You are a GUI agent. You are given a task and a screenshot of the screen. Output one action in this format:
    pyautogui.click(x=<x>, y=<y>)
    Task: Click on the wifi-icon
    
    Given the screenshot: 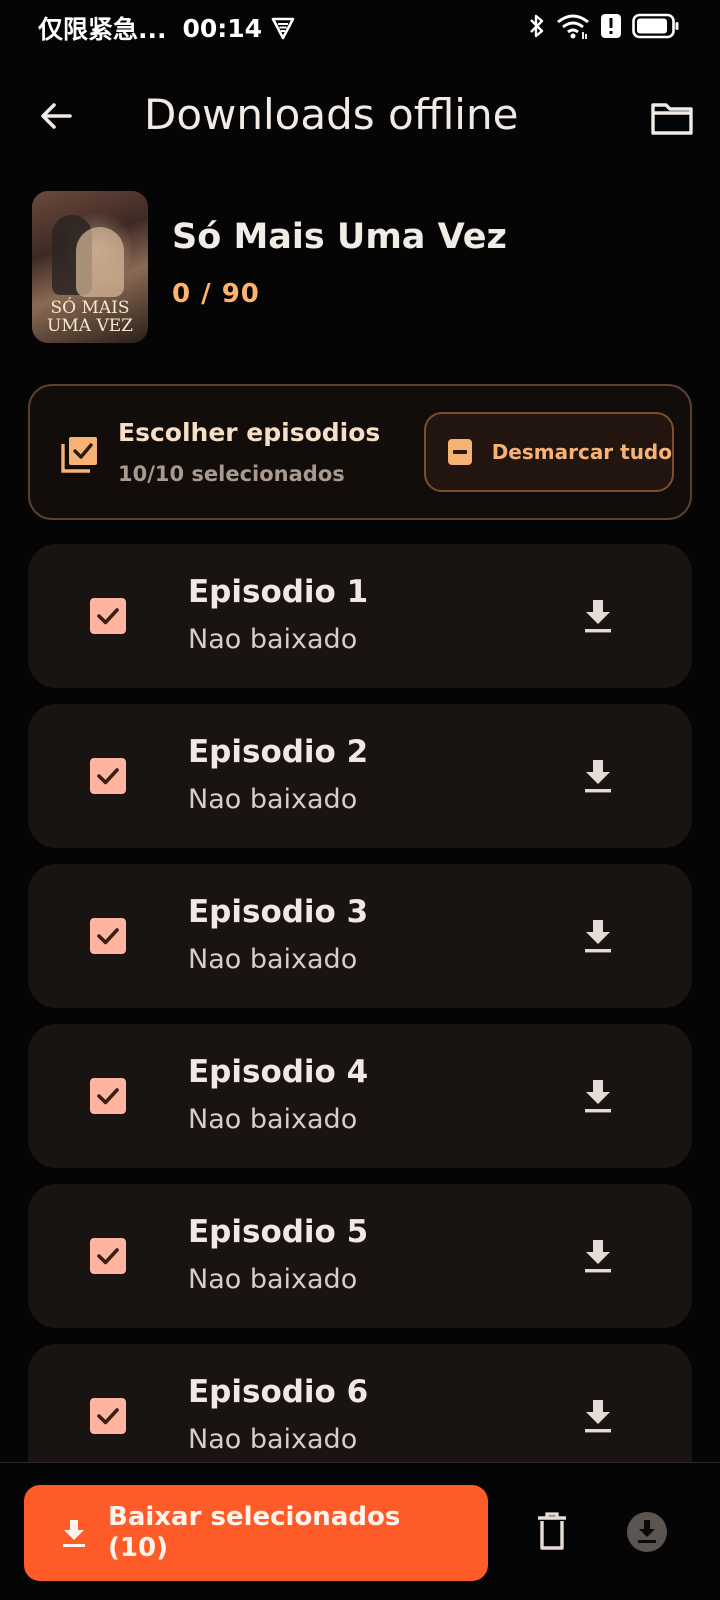 What is the action you would take?
    pyautogui.click(x=573, y=28)
    